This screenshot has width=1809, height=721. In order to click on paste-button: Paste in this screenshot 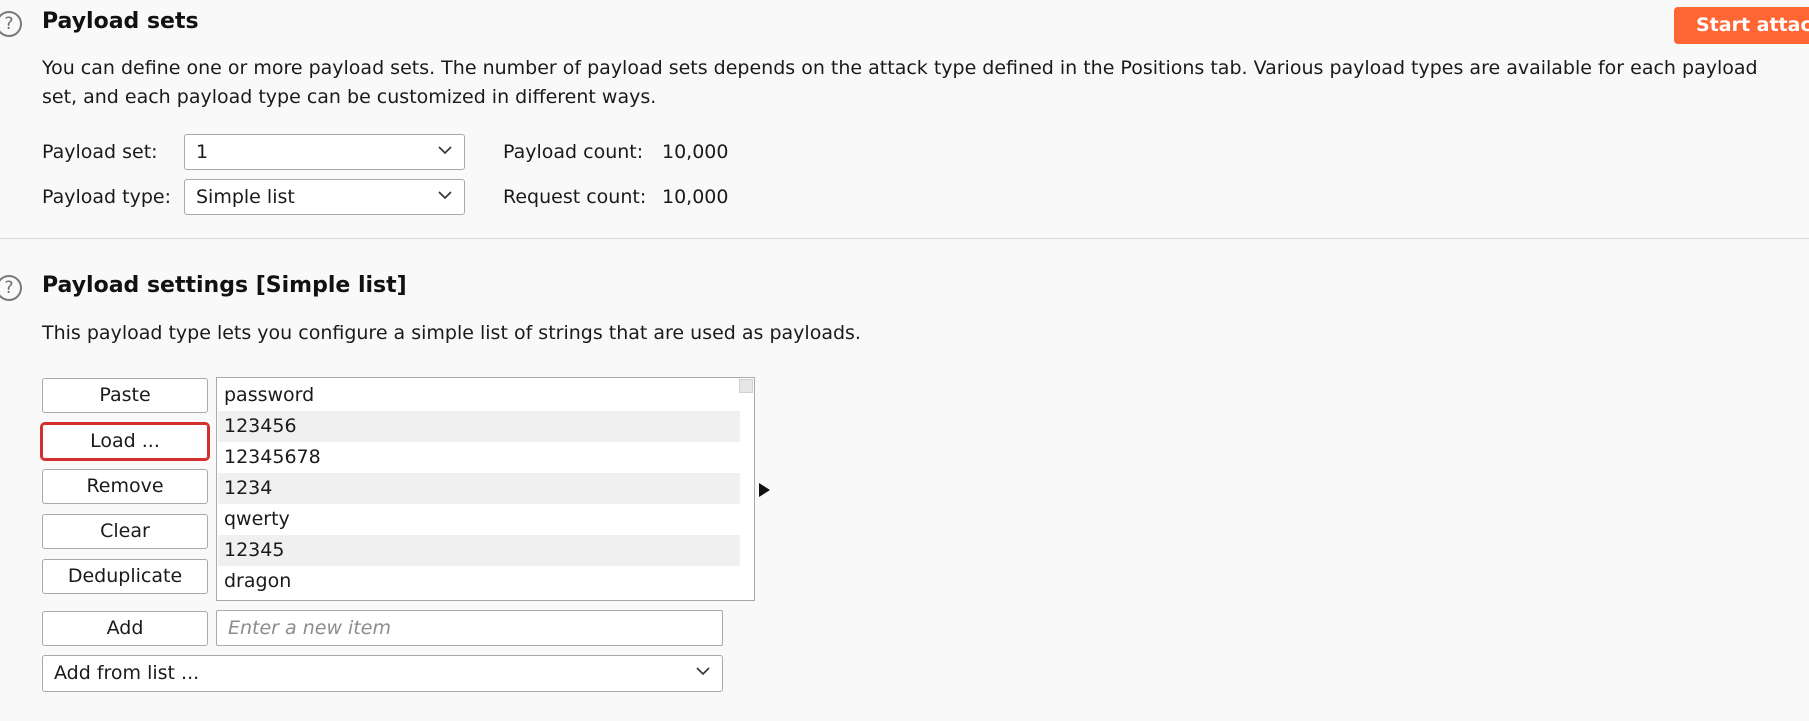, I will do `click(125, 395)`.